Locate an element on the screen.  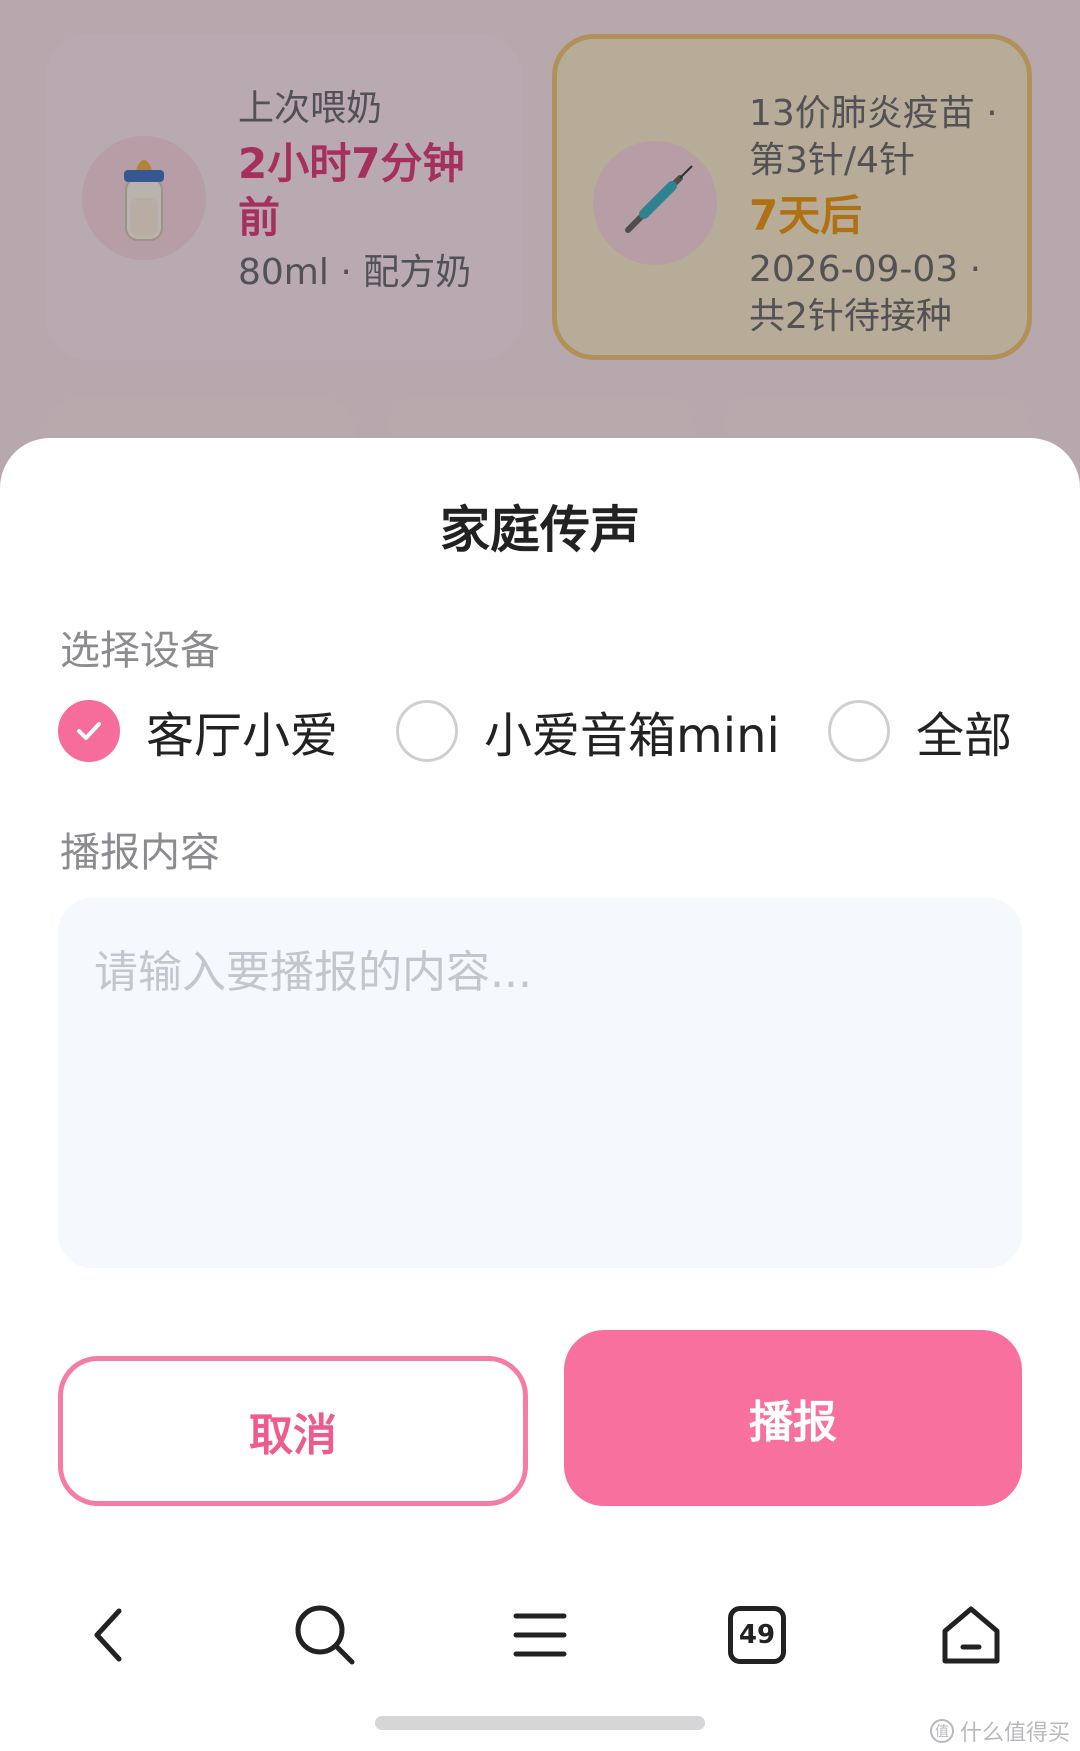
device-option-label: 客厅小爱 is located at coordinates (242, 736).